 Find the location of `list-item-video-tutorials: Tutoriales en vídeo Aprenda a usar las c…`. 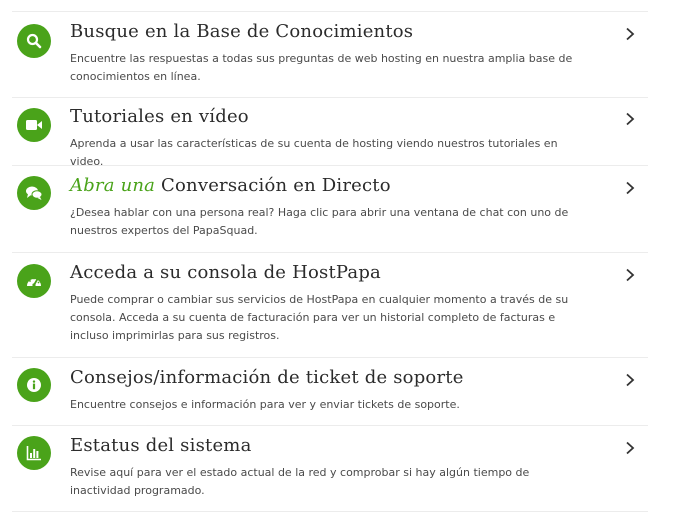

list-item-video-tutorials: Tutoriales en vídeo Aprenda a usar las c… is located at coordinates (330, 133).